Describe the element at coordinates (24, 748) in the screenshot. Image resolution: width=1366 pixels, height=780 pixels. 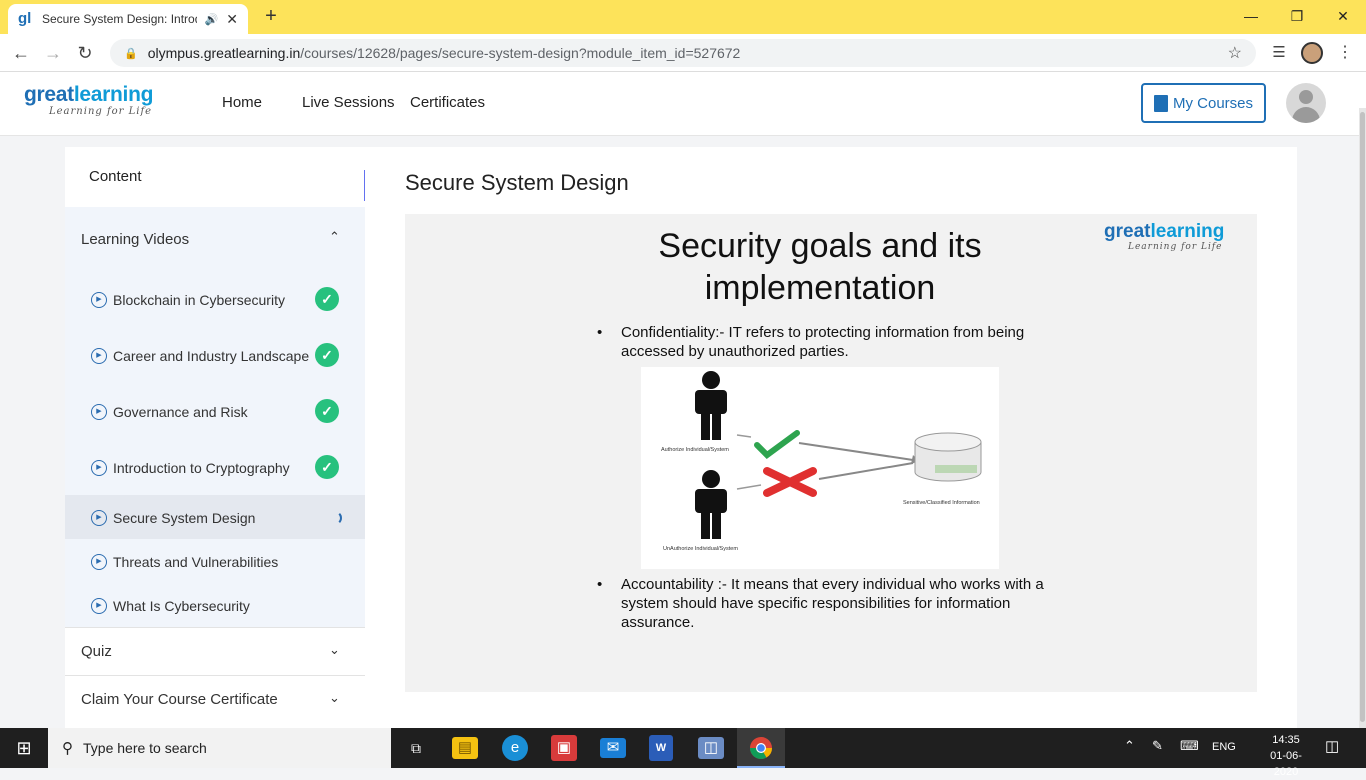
I see `windows-start-icon: ⊞` at that location.